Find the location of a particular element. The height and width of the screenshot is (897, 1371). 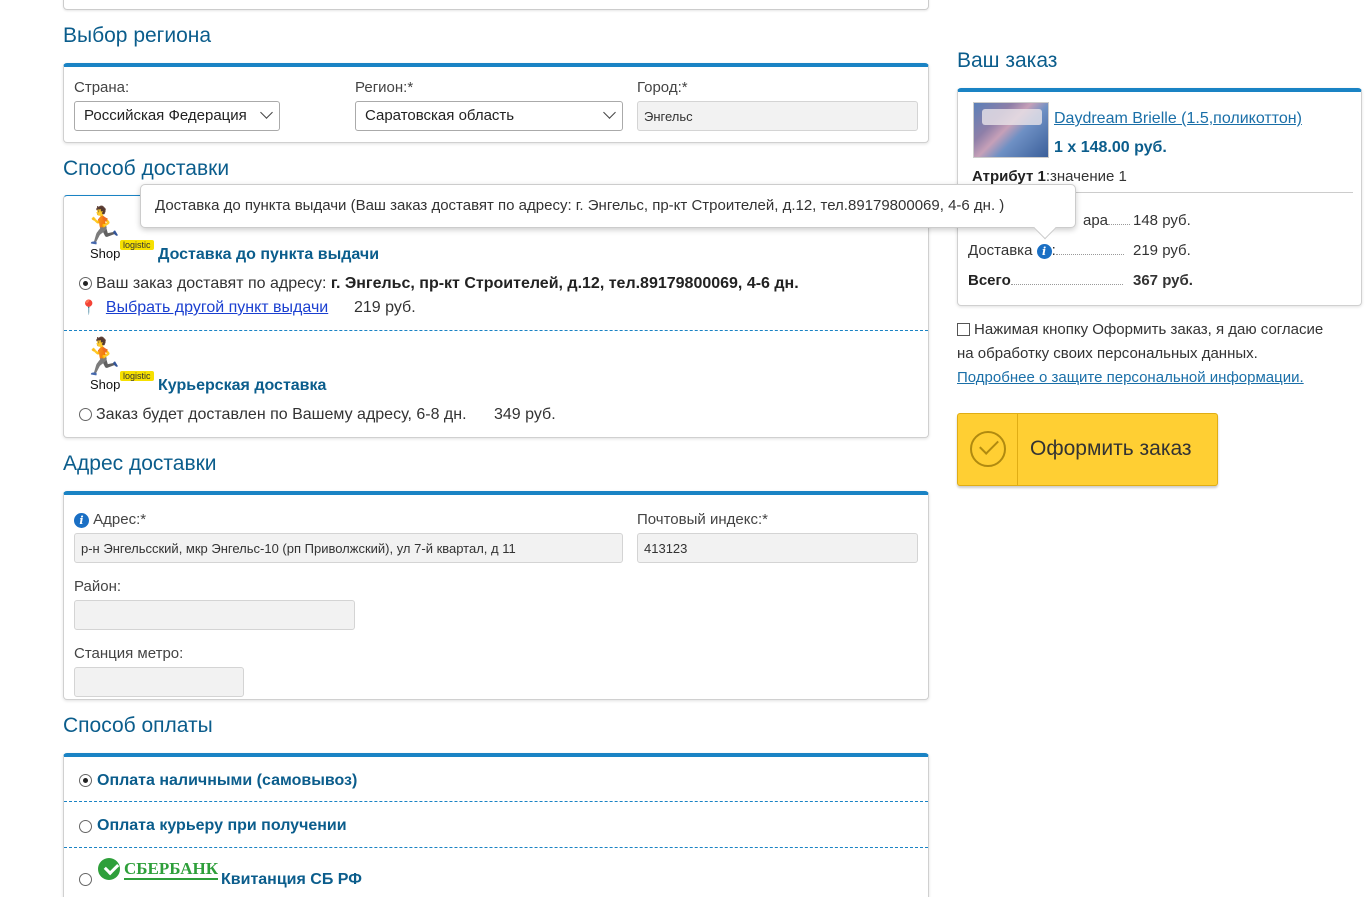

address-label: i Адрес:* is located at coordinates (110, 519).